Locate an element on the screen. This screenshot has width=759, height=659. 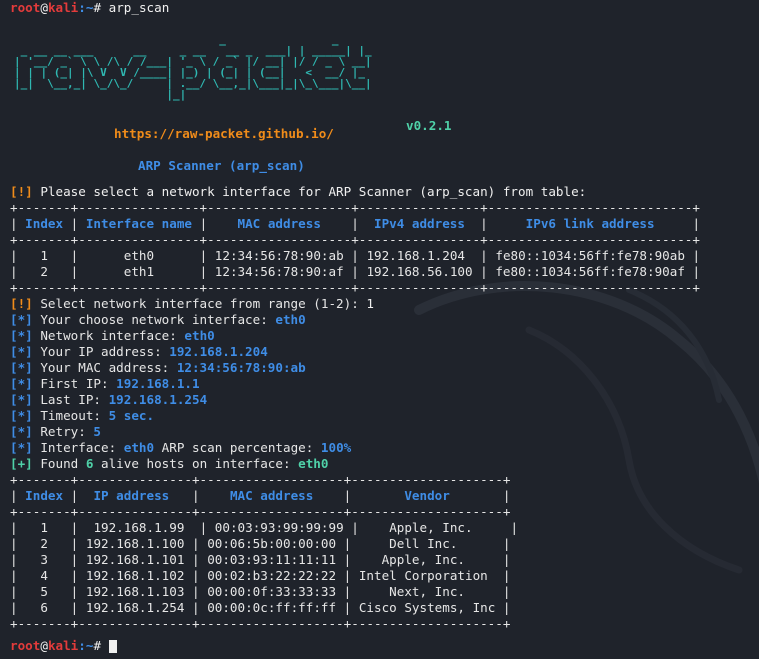
version-label: v0.2.1 is located at coordinates (429, 125).